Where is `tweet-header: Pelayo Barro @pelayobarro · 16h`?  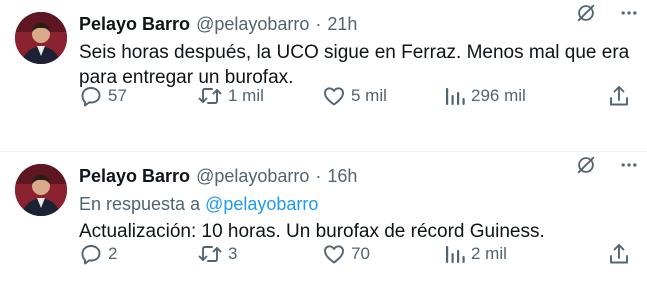
tweet-header: Pelayo Barro @pelayobarro · 16h is located at coordinates (358, 176).